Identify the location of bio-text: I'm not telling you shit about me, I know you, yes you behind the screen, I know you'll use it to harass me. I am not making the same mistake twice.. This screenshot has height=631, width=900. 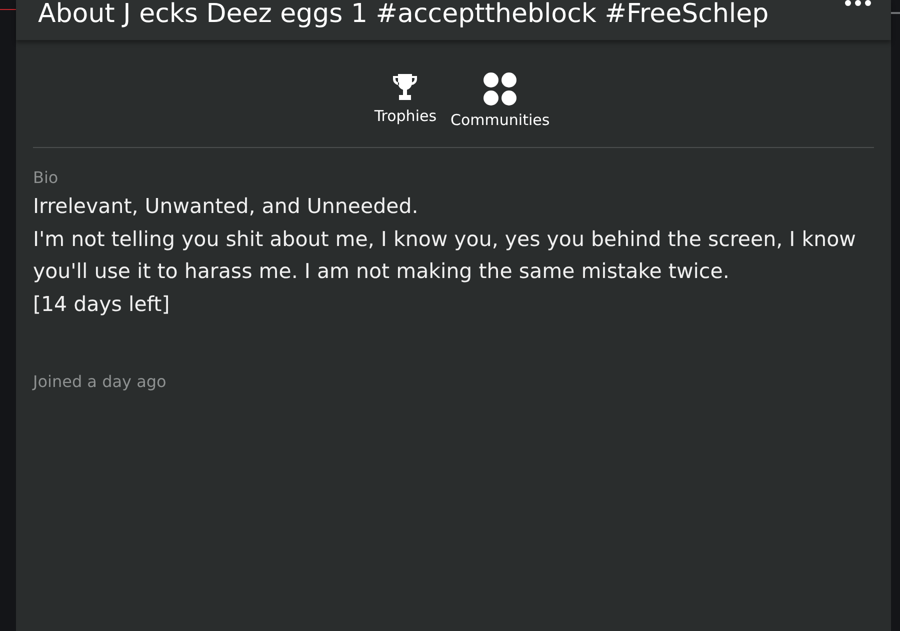
(445, 255).